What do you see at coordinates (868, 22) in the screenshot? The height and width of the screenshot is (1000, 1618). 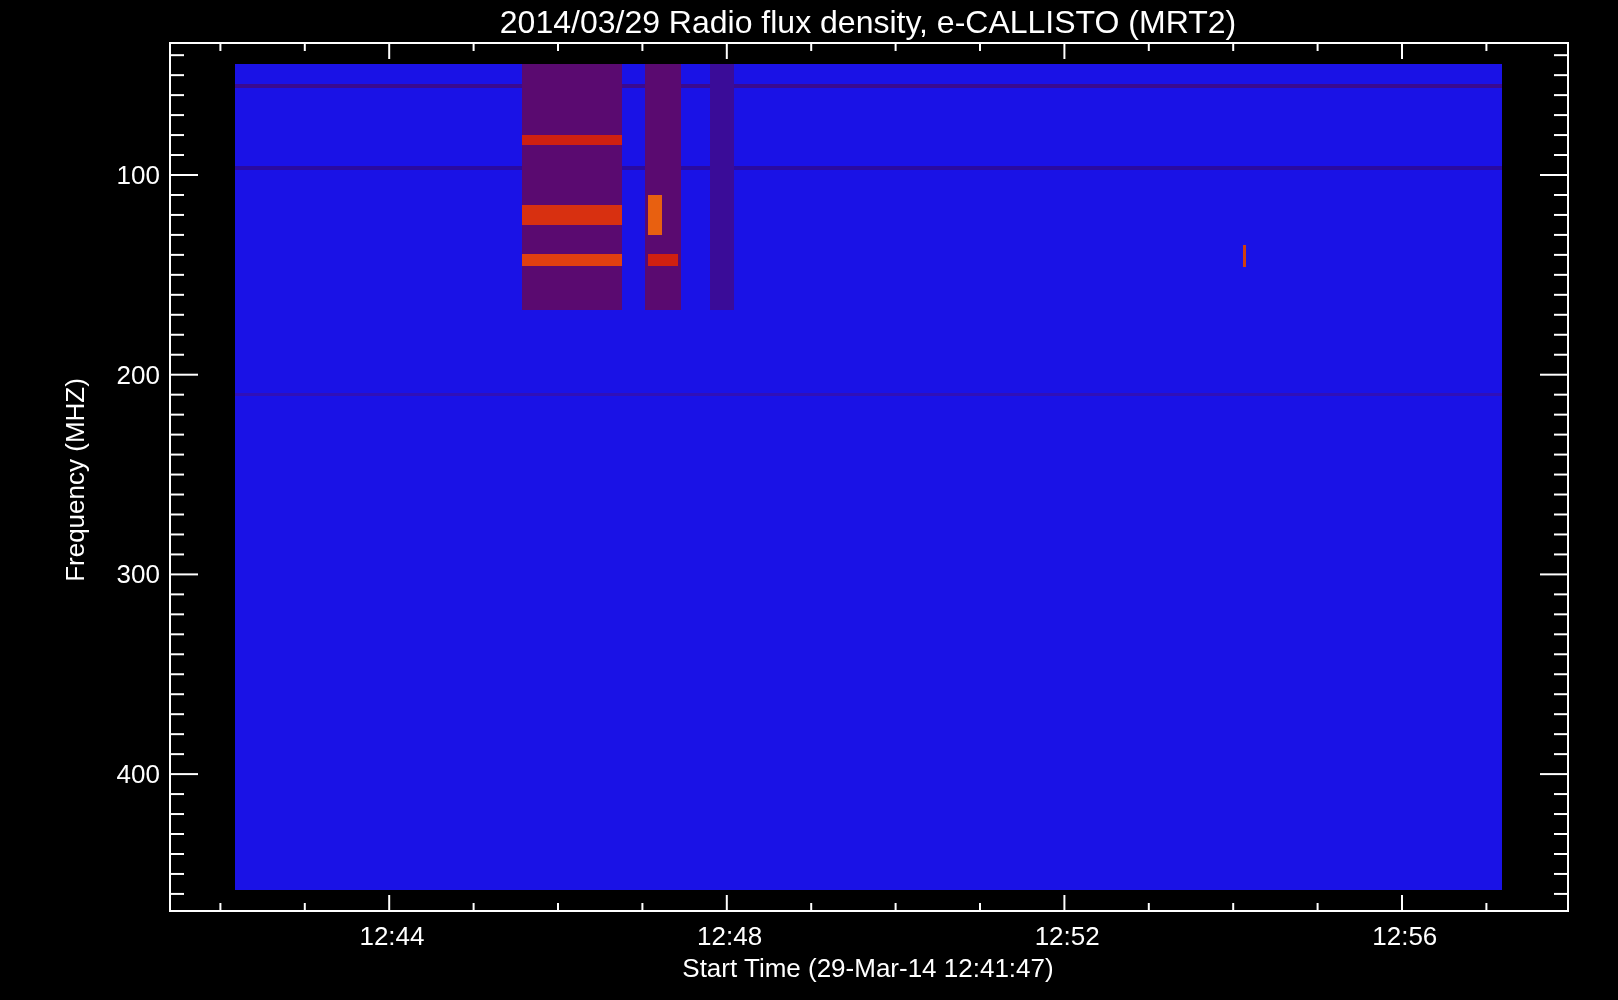 I see `chart-title: 2014/03/29 Radio flux density, e-CALLISTO (MRT2)` at bounding box center [868, 22].